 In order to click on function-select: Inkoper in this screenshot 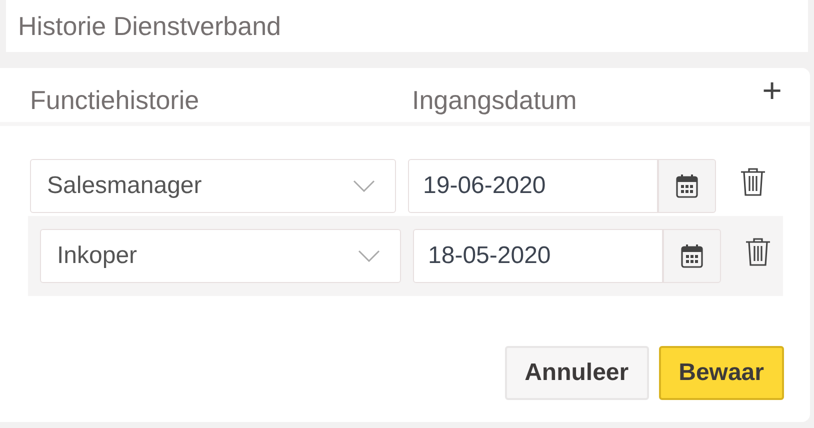, I will do `click(220, 256)`.